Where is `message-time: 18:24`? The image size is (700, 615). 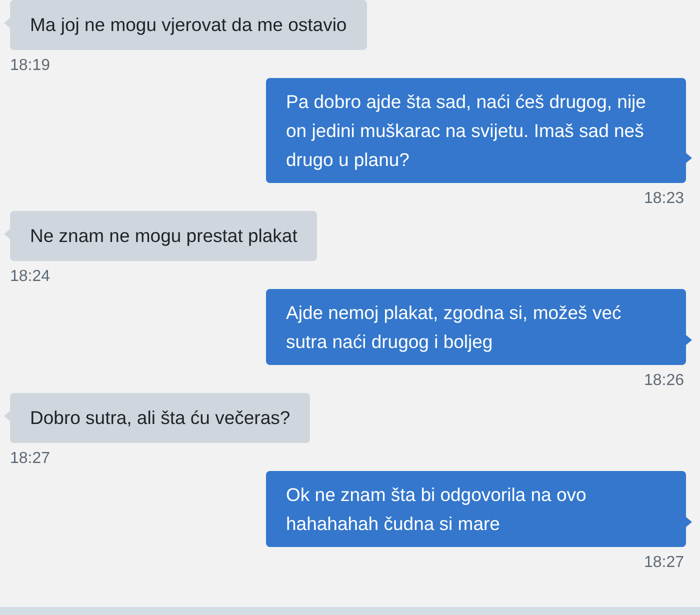
message-time: 18:24 is located at coordinates (30, 277).